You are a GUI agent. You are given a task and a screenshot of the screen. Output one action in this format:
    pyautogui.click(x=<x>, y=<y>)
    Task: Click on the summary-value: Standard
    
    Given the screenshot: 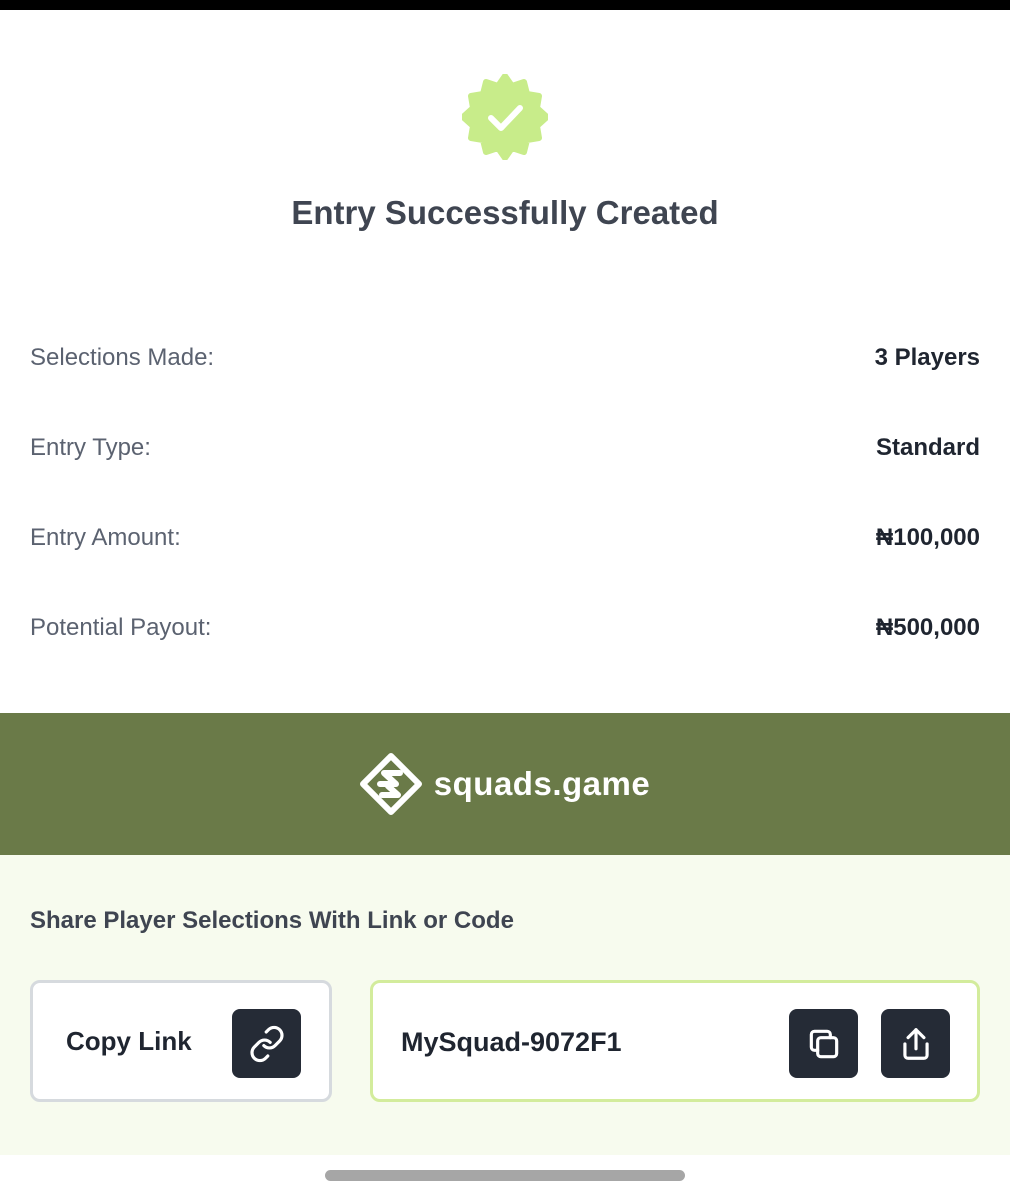 What is the action you would take?
    pyautogui.click(x=927, y=447)
    